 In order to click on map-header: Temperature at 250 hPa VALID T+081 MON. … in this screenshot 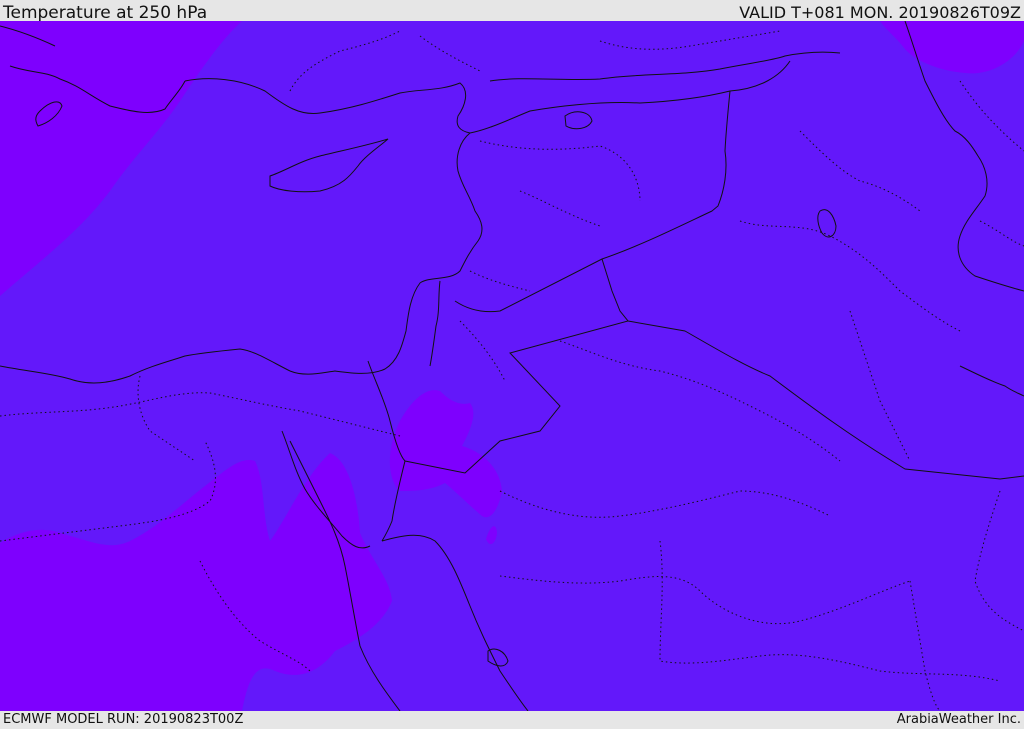, I will do `click(512, 11)`.